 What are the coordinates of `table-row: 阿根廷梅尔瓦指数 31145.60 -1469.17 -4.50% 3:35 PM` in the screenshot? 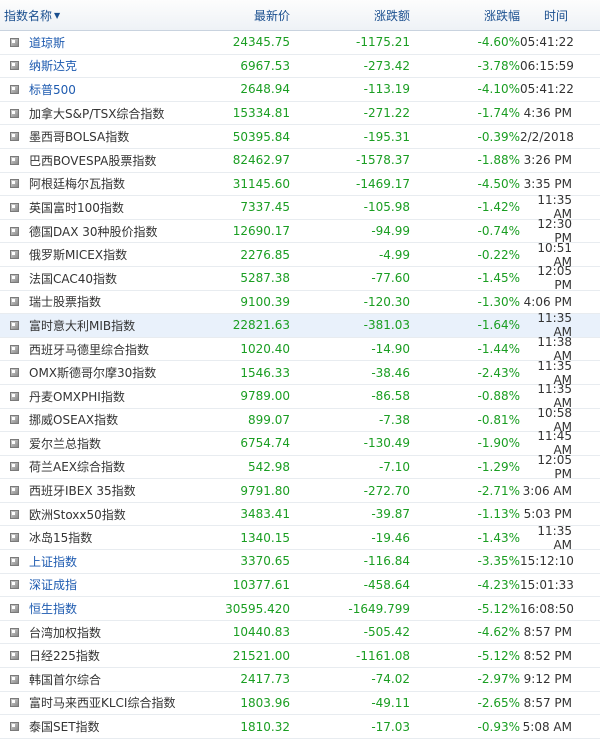 It's located at (300, 185).